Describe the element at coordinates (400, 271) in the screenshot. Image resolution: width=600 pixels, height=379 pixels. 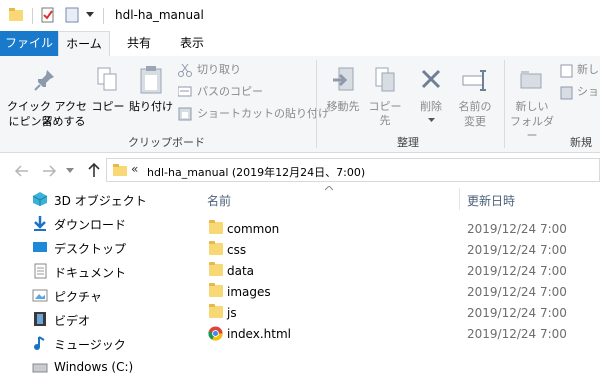
I see `file-row-data: data 2019/12/24 7:00` at that location.